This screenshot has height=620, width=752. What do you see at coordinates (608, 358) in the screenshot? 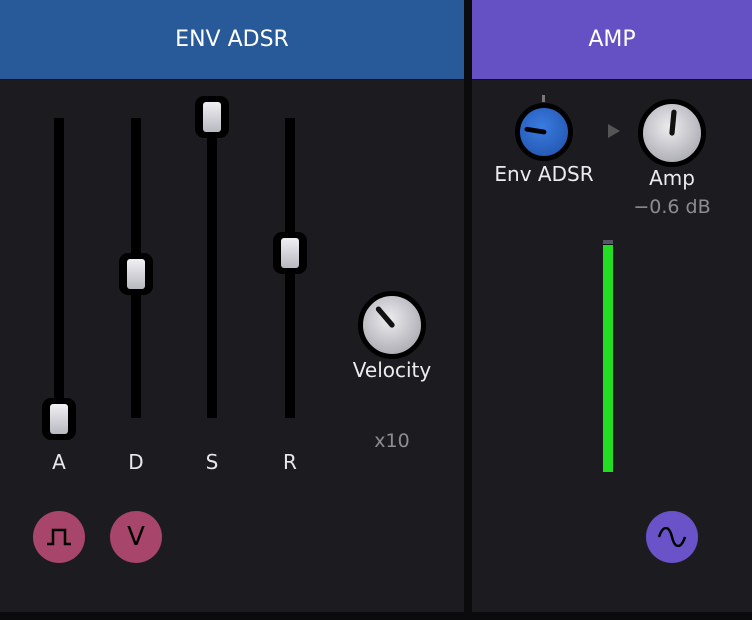
I see `level-meter` at bounding box center [608, 358].